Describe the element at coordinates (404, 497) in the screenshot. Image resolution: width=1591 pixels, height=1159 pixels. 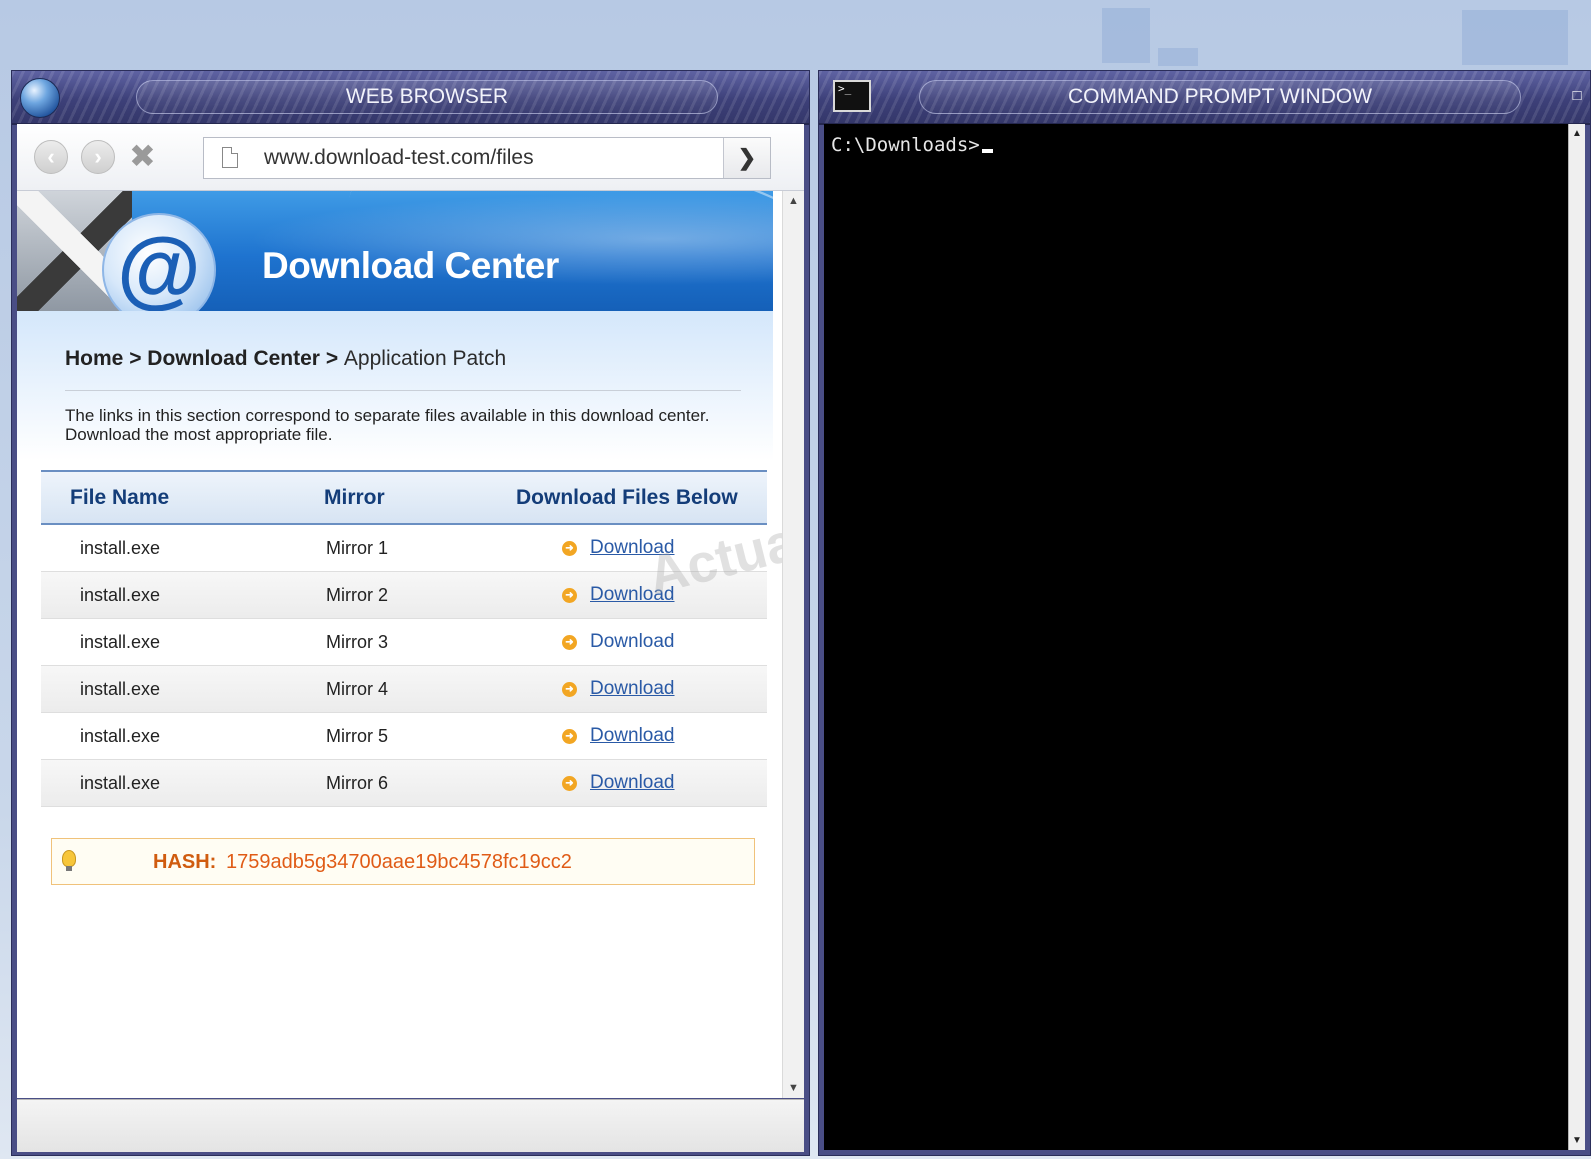
I see `table-header: File Name Mirror Download Files Below` at that location.